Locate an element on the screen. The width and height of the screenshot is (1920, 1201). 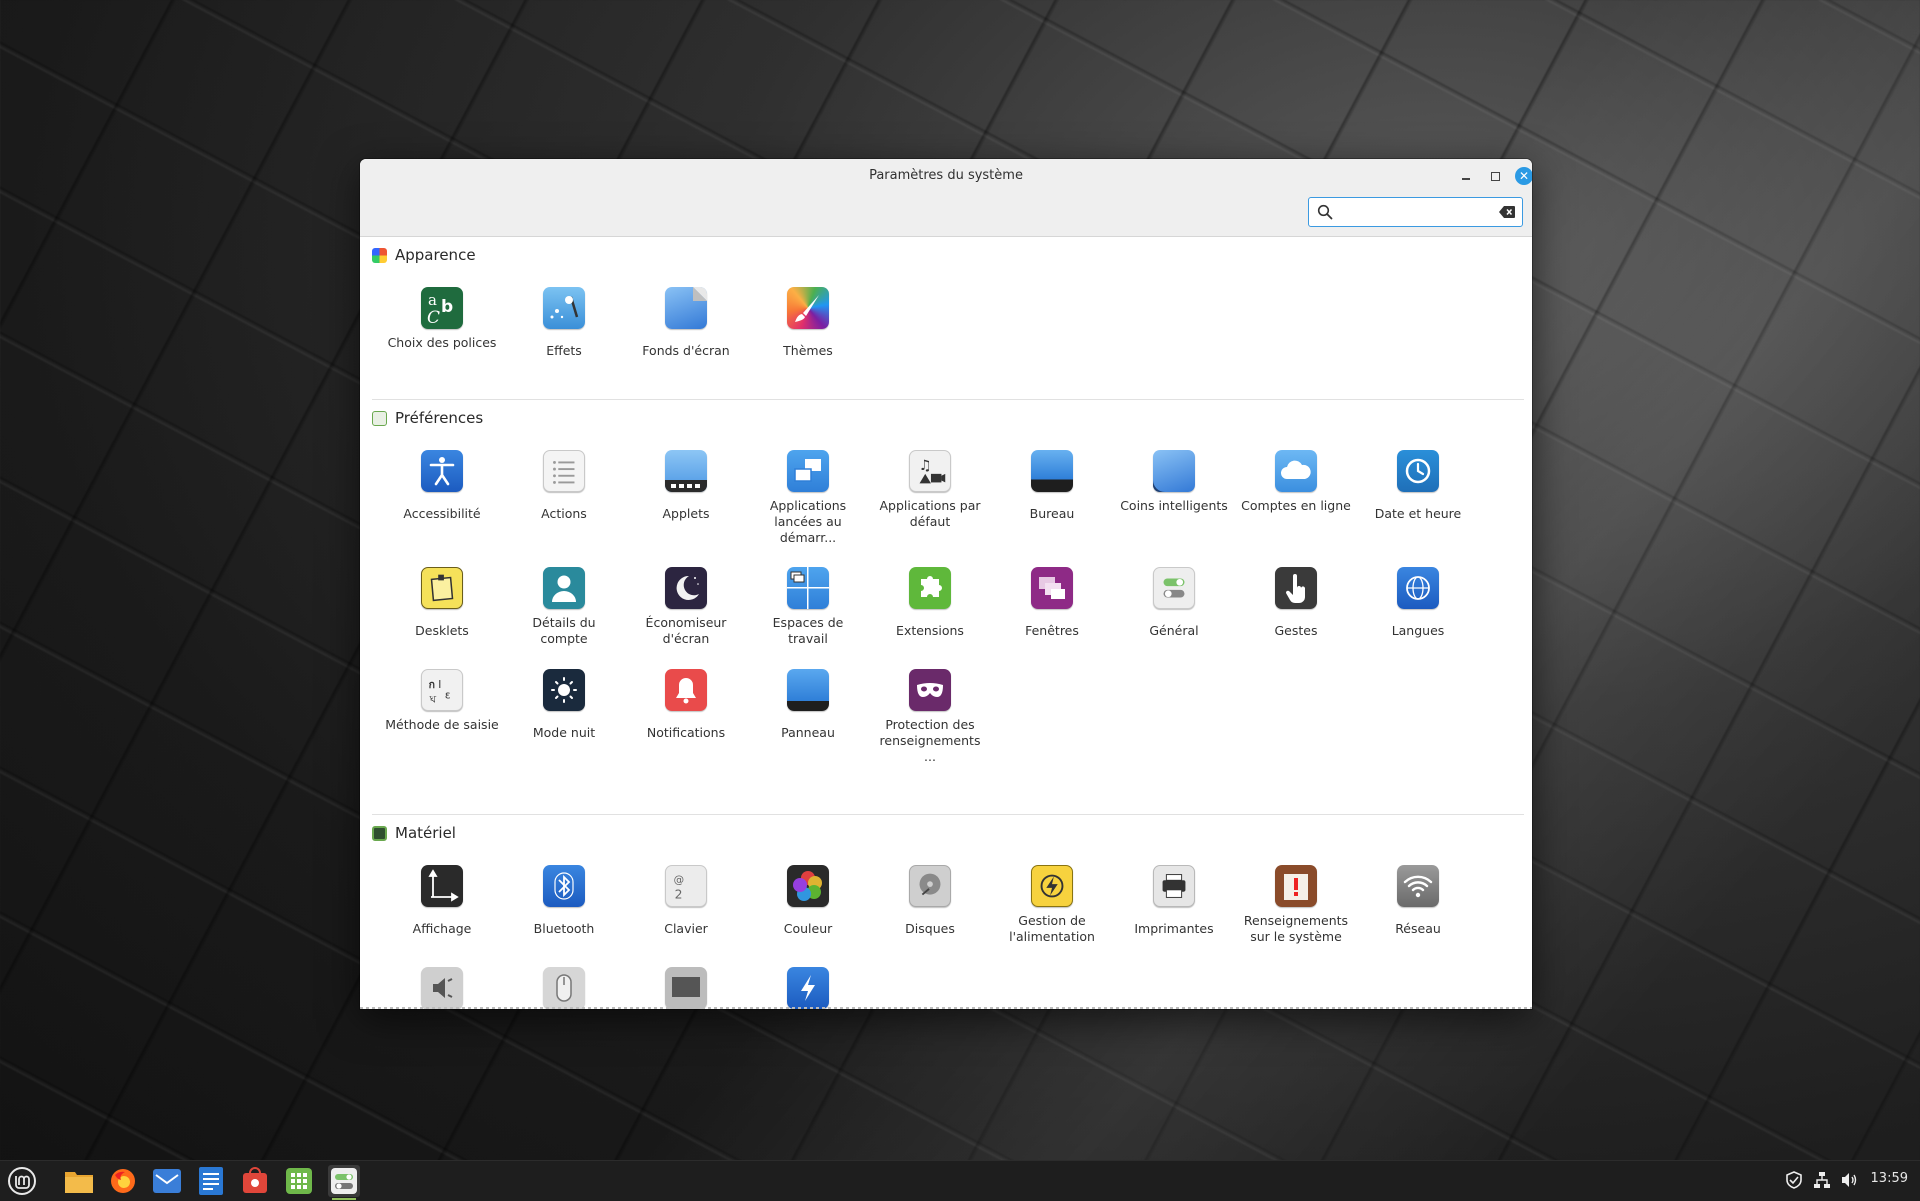
item-bureau: Bureau is located at coordinates (1052, 486).